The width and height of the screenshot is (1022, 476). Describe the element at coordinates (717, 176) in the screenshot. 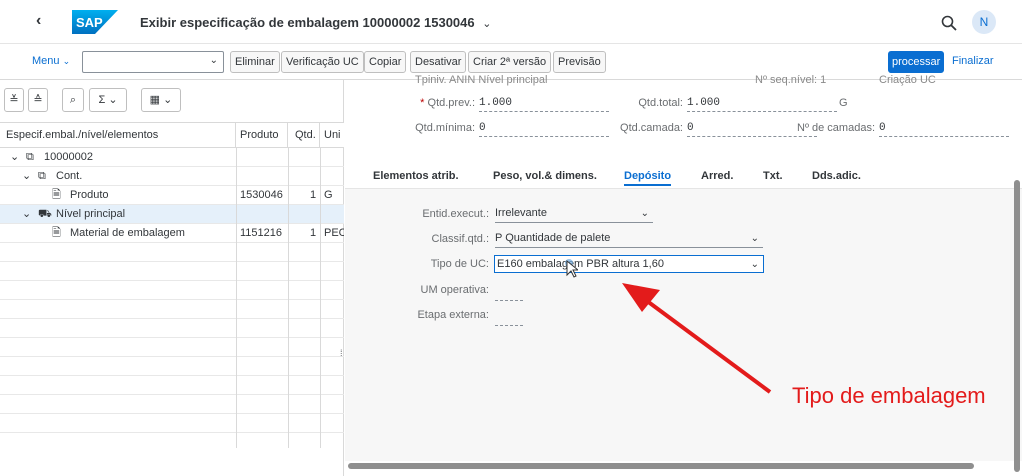

I see `tab-arred: Arred.` at that location.